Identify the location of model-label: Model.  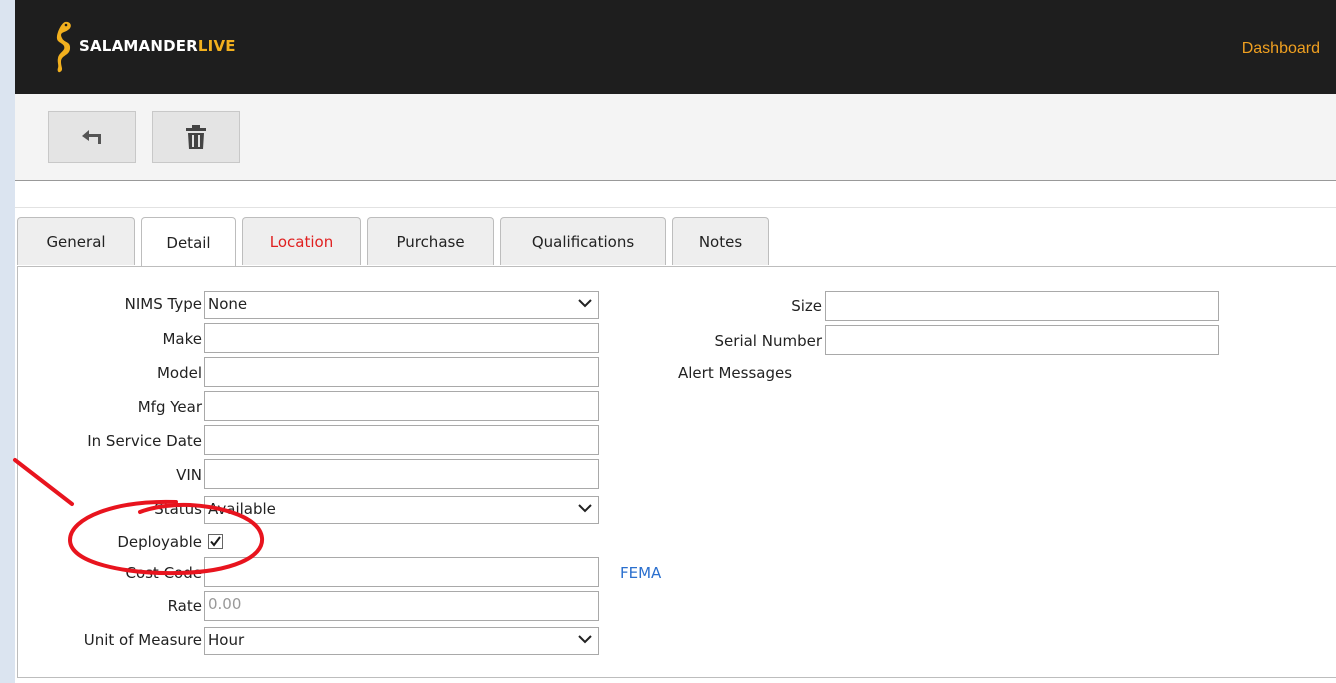
(179, 373).